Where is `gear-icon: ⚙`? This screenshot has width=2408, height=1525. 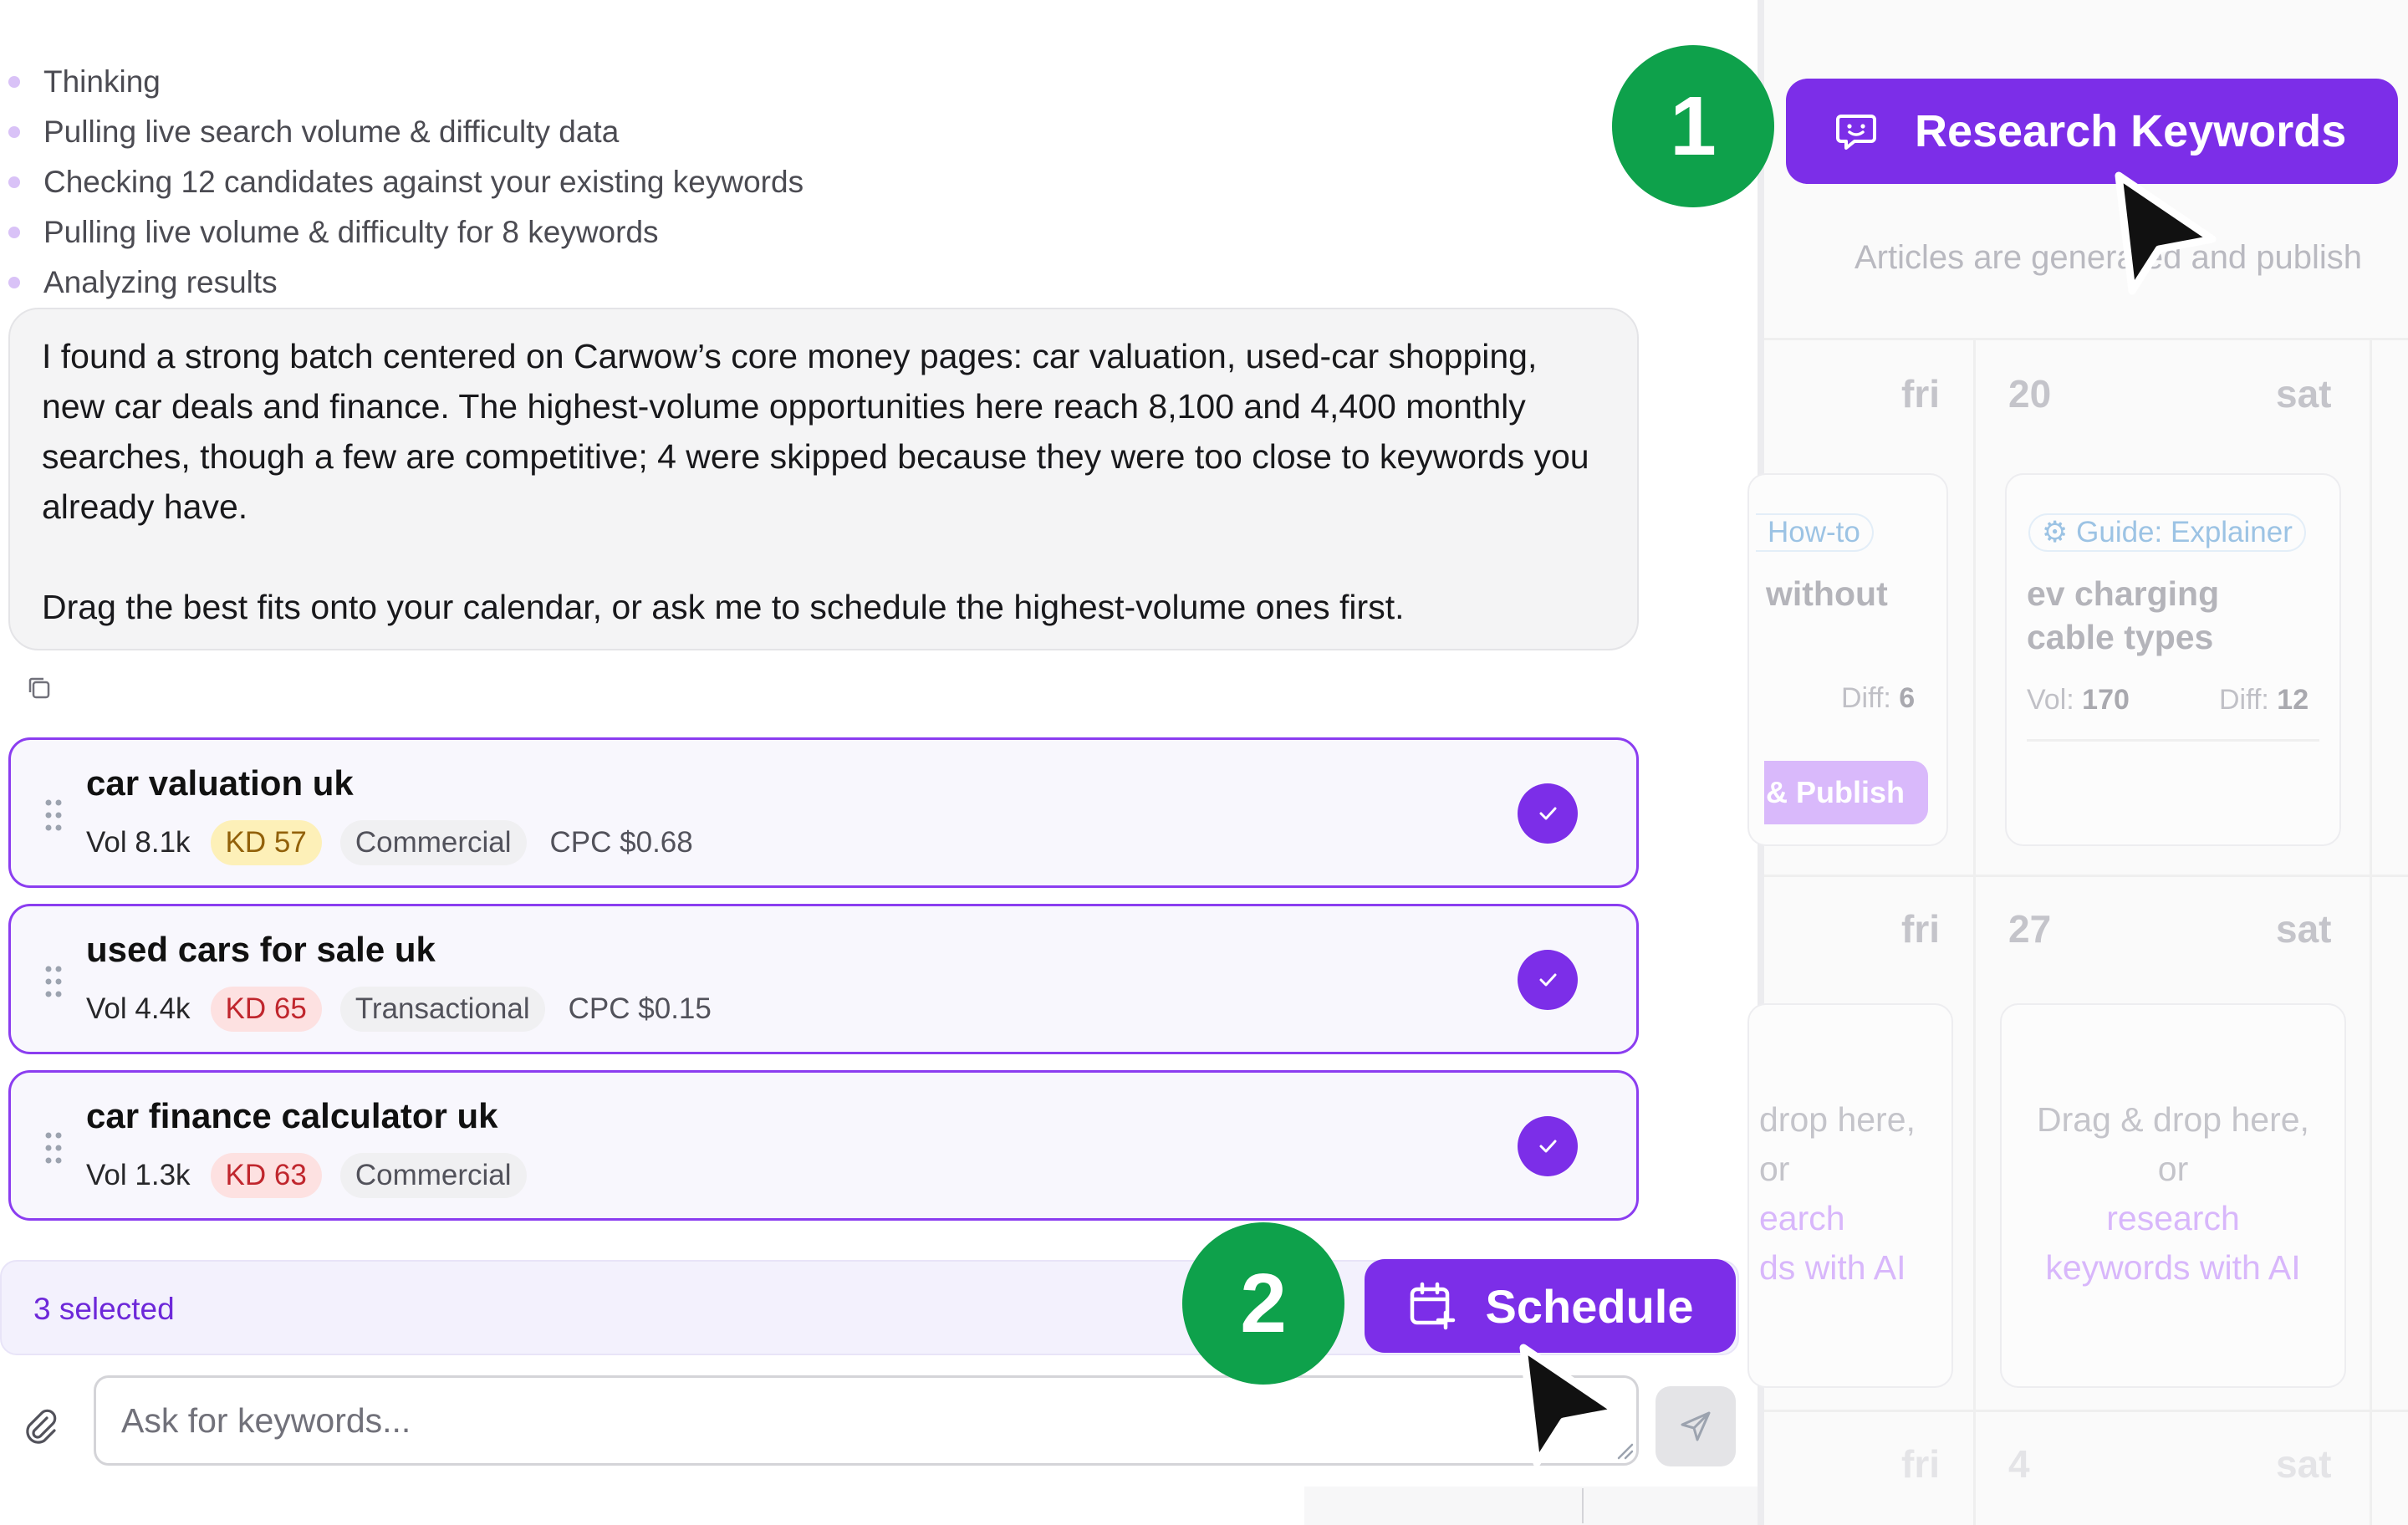
gear-icon: ⚙ is located at coordinates (2055, 532).